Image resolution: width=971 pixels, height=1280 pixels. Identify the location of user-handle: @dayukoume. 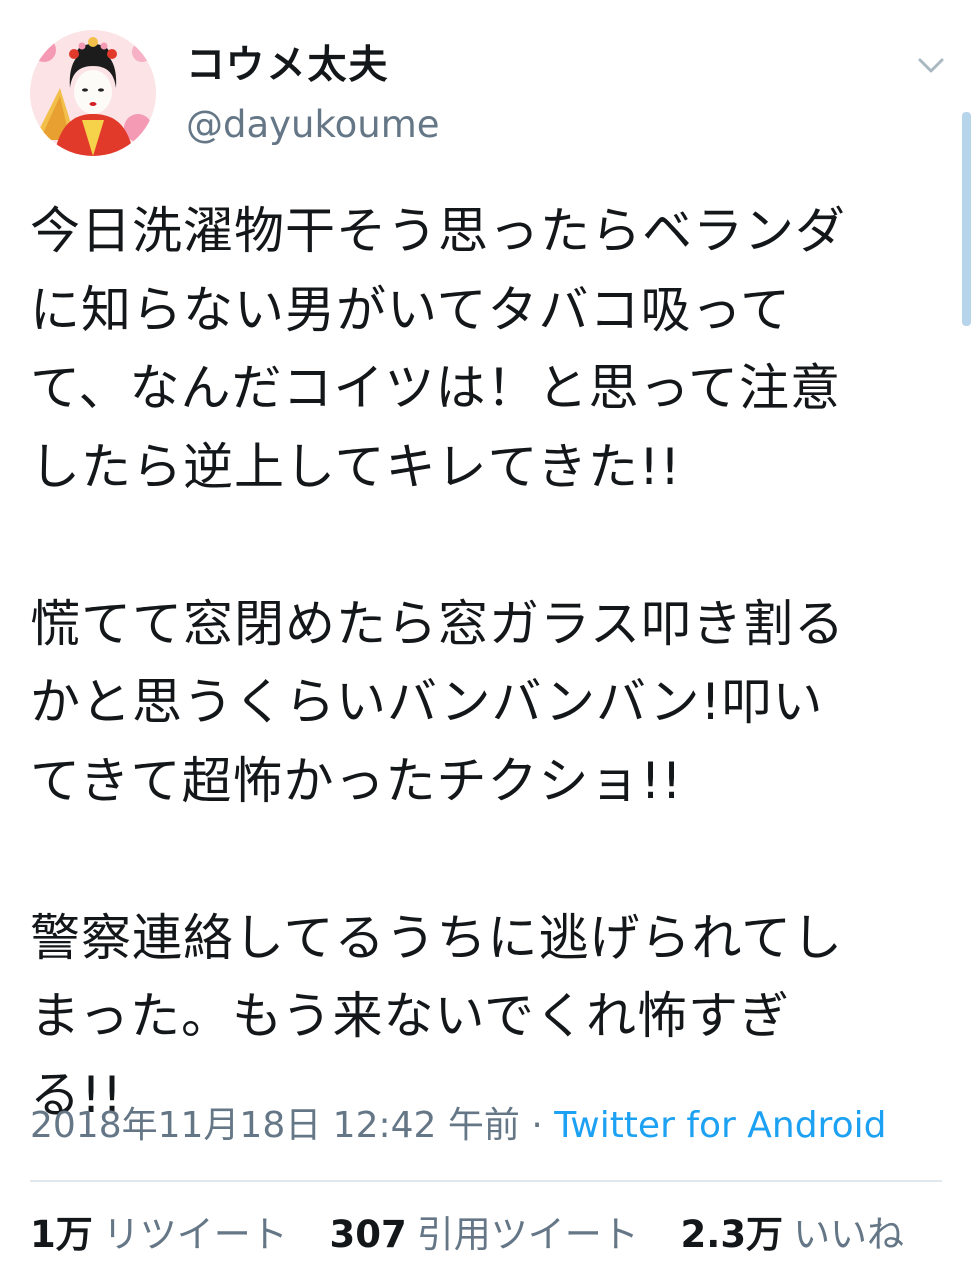
(313, 125).